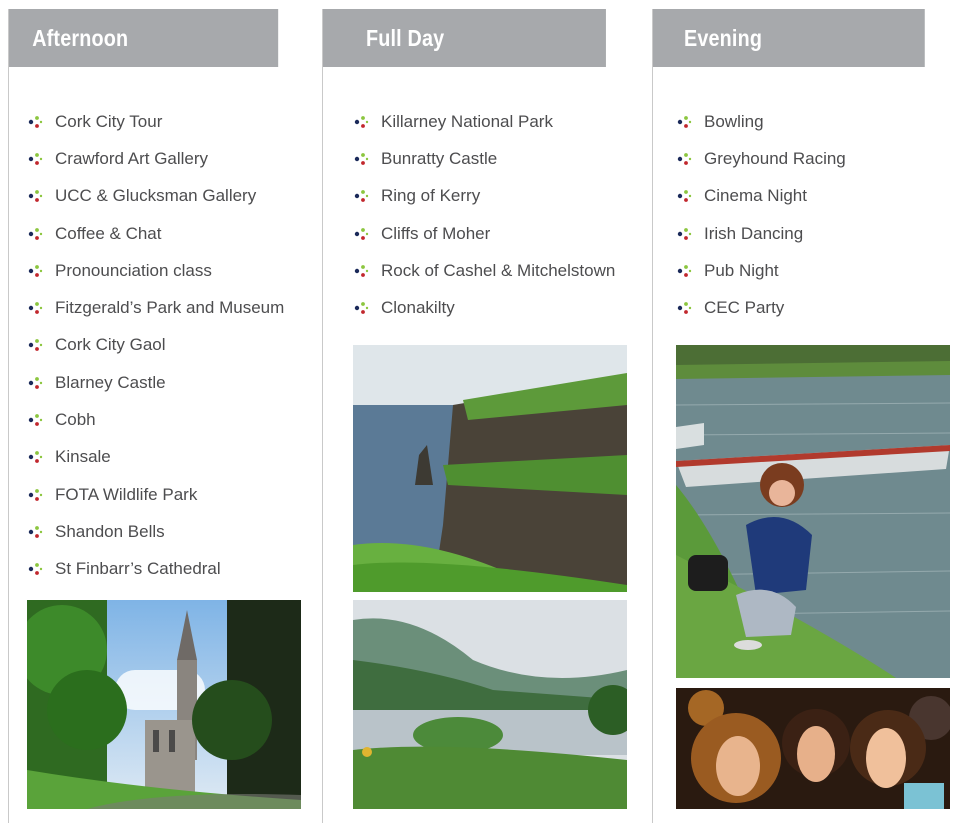 The image size is (969, 823). I want to click on list-item-label: Cinema Night, so click(755, 196).